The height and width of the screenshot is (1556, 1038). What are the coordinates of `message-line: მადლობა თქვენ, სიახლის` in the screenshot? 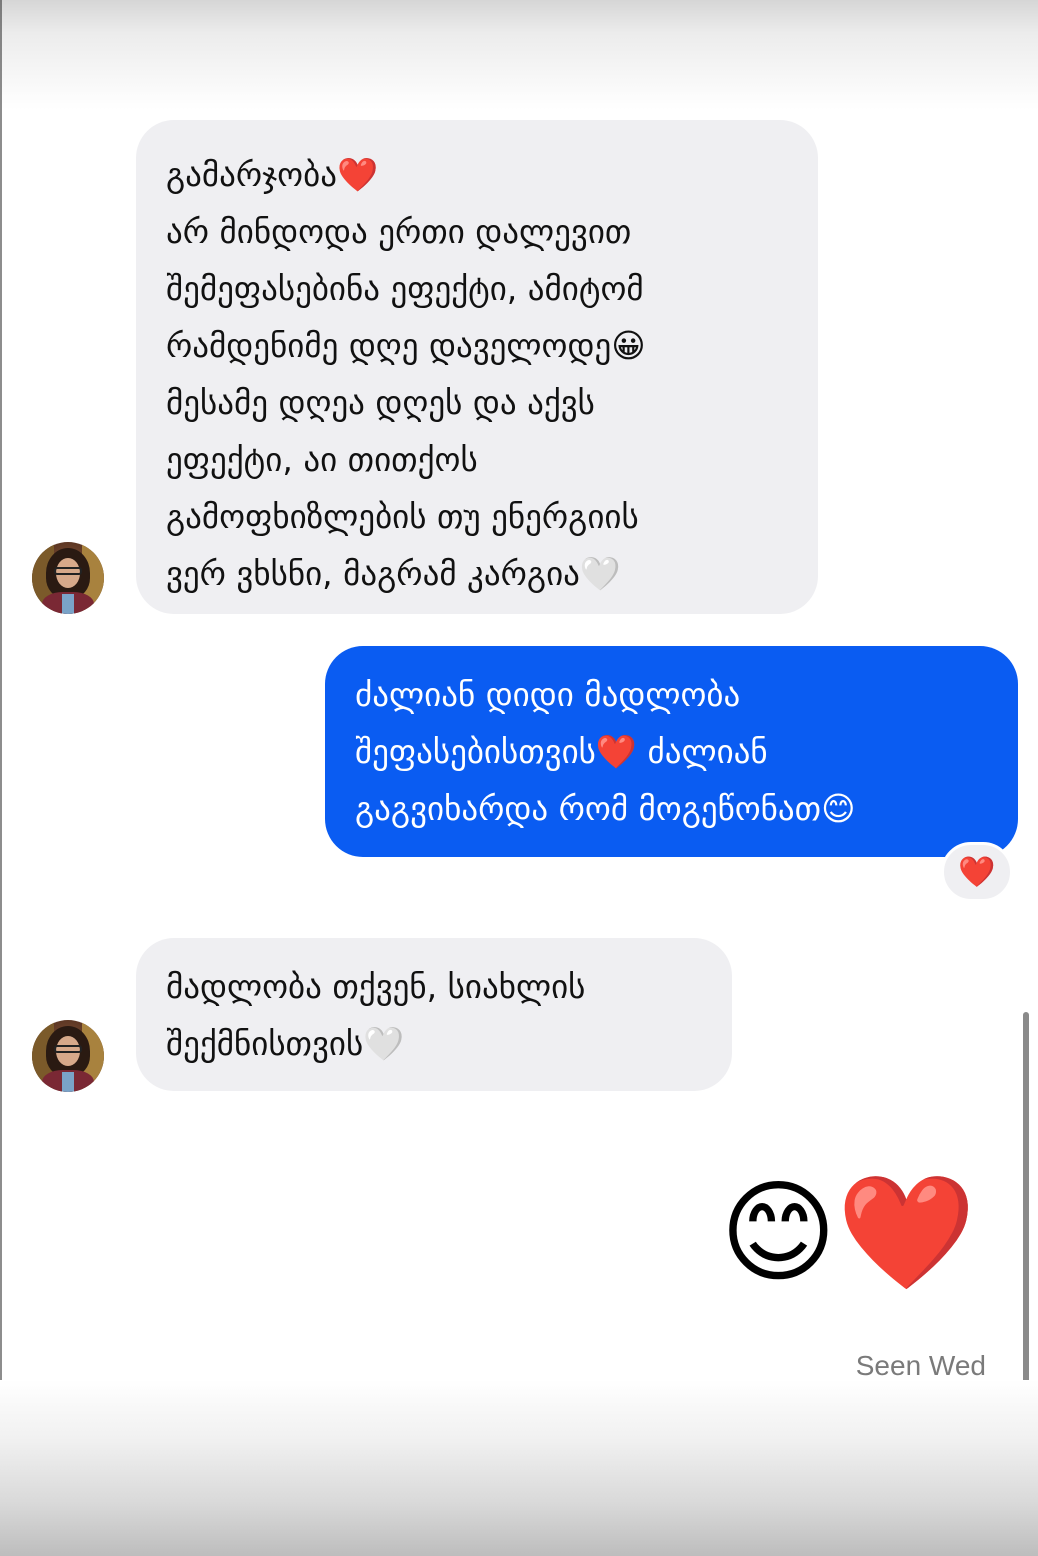 It's located at (376, 986).